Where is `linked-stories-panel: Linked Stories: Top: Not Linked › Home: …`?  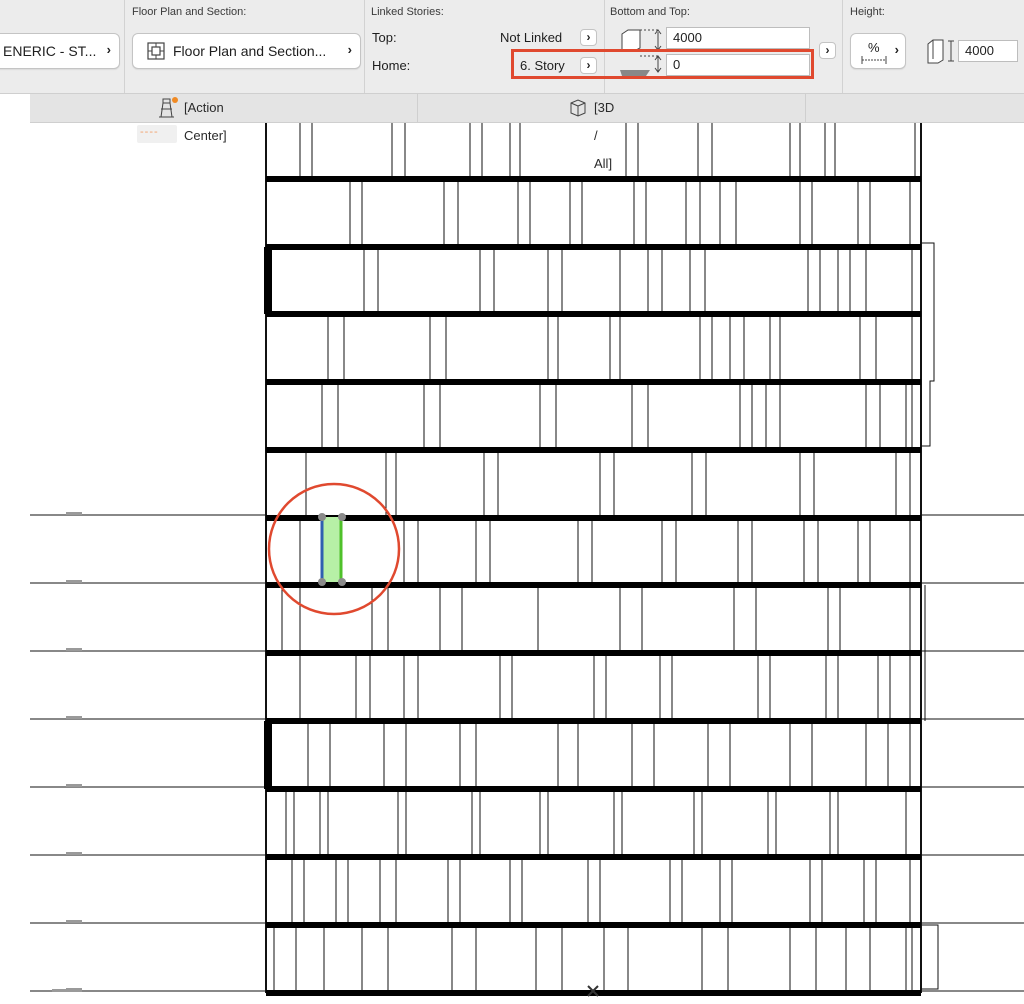 linked-stories-panel: Linked Stories: Top: Not Linked › Home: … is located at coordinates (484, 46).